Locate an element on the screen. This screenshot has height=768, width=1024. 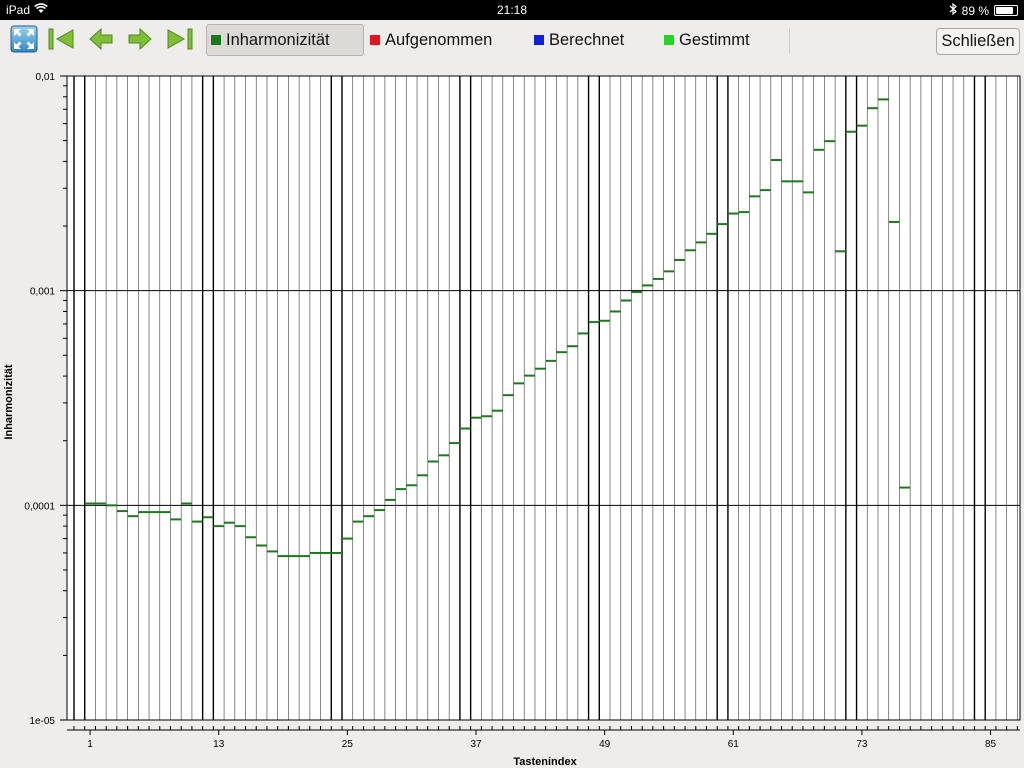
x-tick-label: 73 is located at coordinates (862, 744).